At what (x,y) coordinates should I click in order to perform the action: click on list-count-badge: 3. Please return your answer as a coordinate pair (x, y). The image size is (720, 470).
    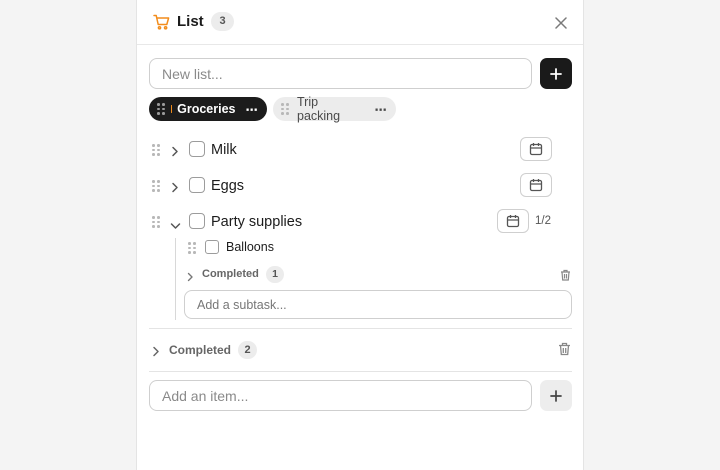
    Looking at the image, I should click on (222, 21).